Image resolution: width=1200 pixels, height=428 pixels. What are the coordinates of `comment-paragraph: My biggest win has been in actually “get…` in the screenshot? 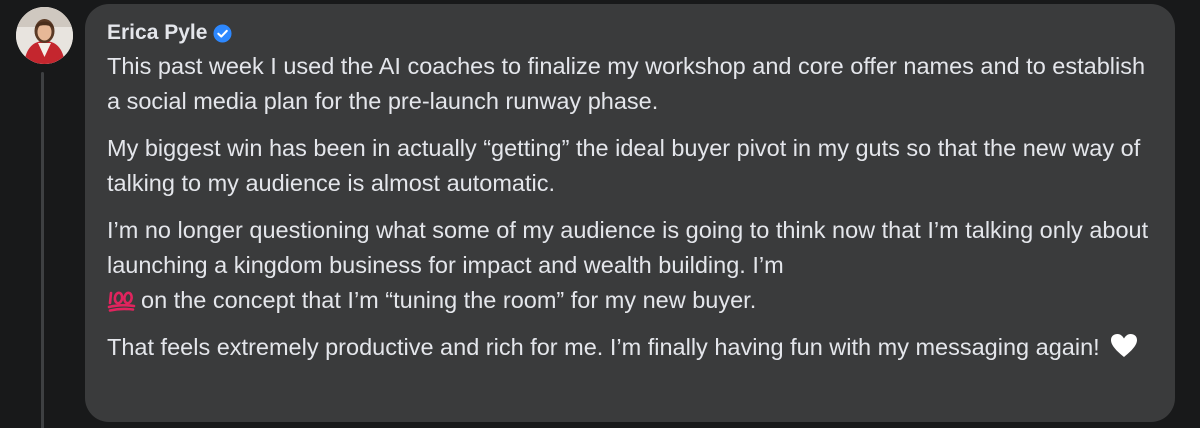 It's located at (624, 165).